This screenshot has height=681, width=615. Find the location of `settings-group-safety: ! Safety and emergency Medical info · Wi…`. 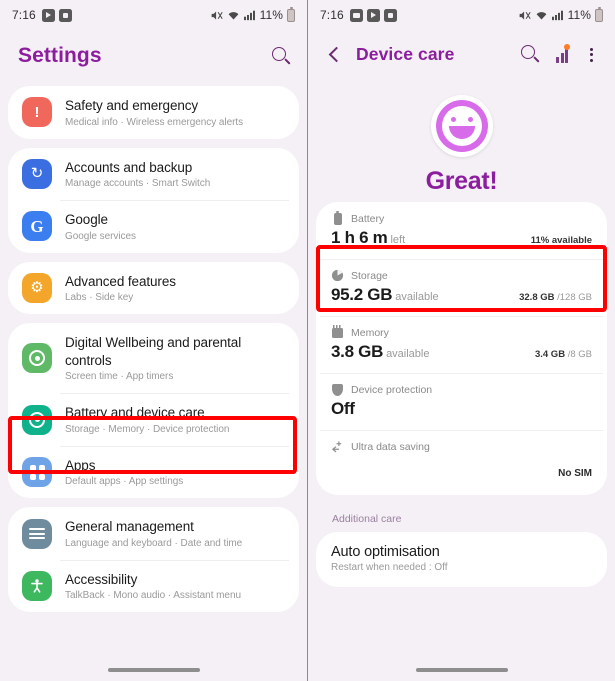

settings-group-safety: ! Safety and emergency Medical info · Wi… is located at coordinates (153, 112).